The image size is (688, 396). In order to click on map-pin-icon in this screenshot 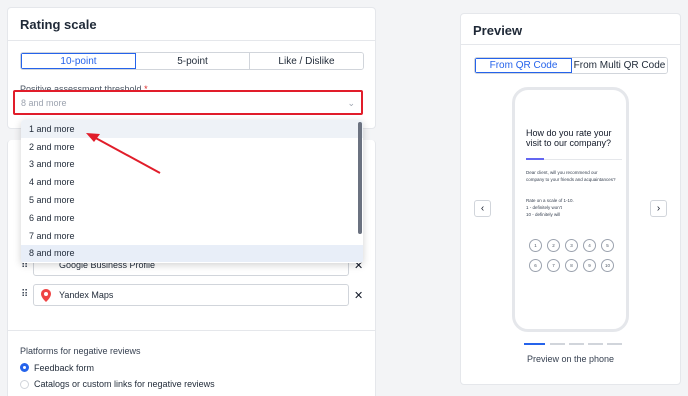, I will do `click(46, 295)`.